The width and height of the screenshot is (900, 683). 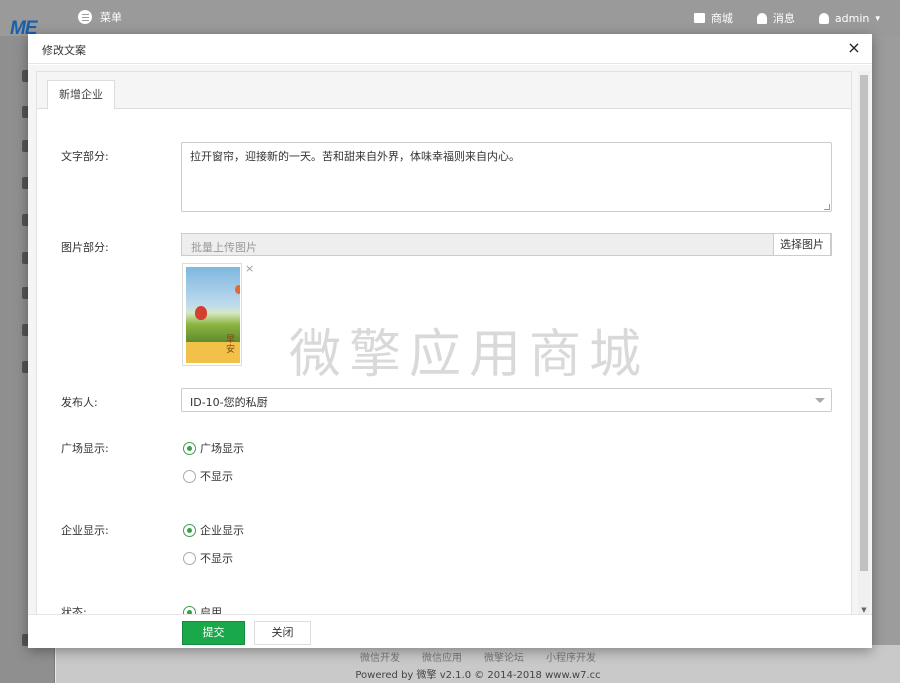 I want to click on shop-icon, so click(x=699, y=18).